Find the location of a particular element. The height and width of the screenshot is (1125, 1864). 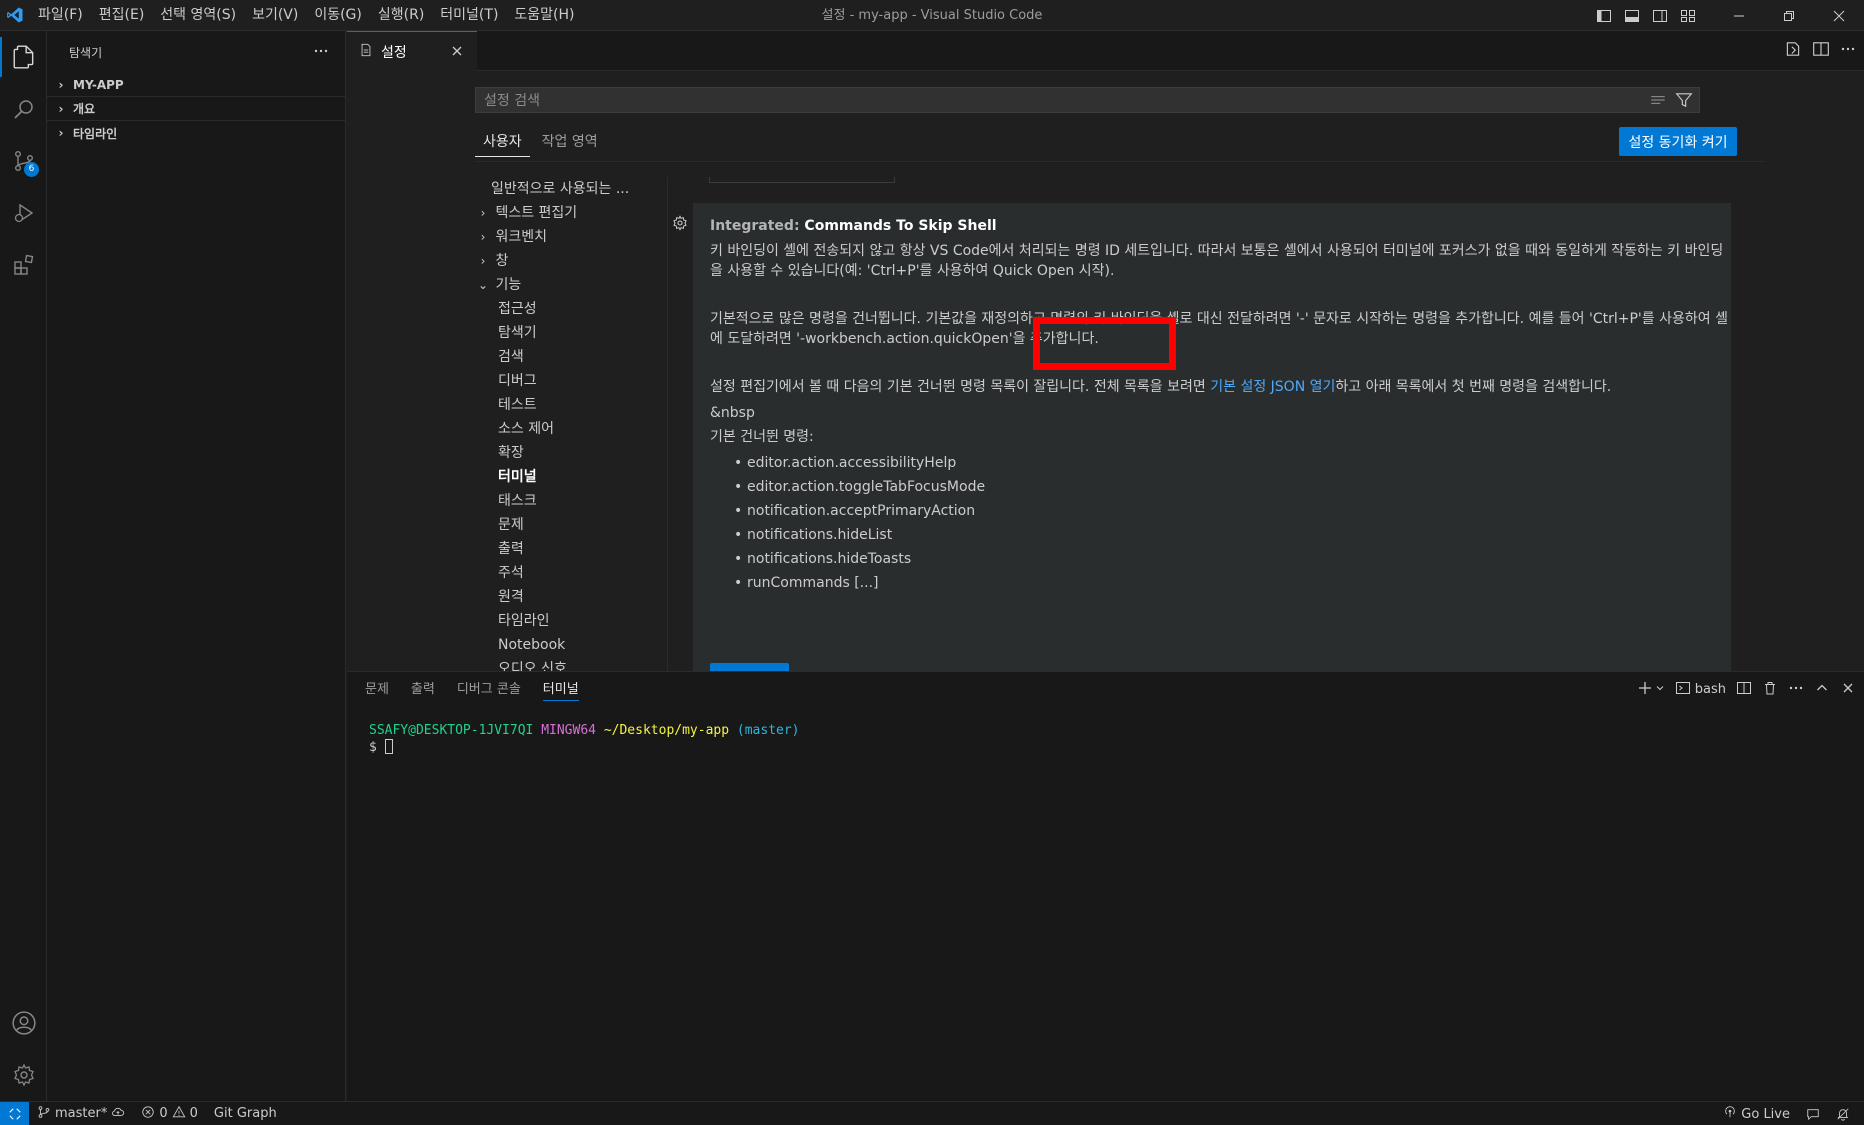

manage-gear-icon is located at coordinates (23, 1075).